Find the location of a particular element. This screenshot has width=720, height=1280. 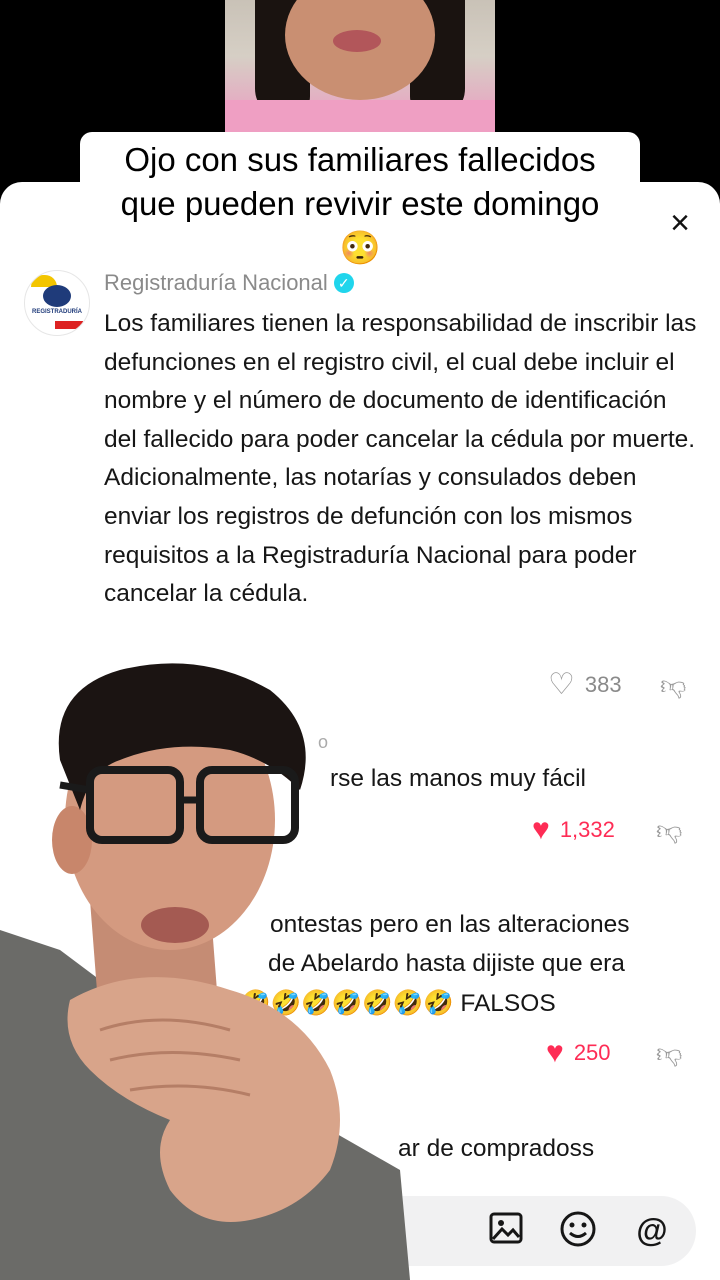

like-count: 1,332 is located at coordinates (587, 829).